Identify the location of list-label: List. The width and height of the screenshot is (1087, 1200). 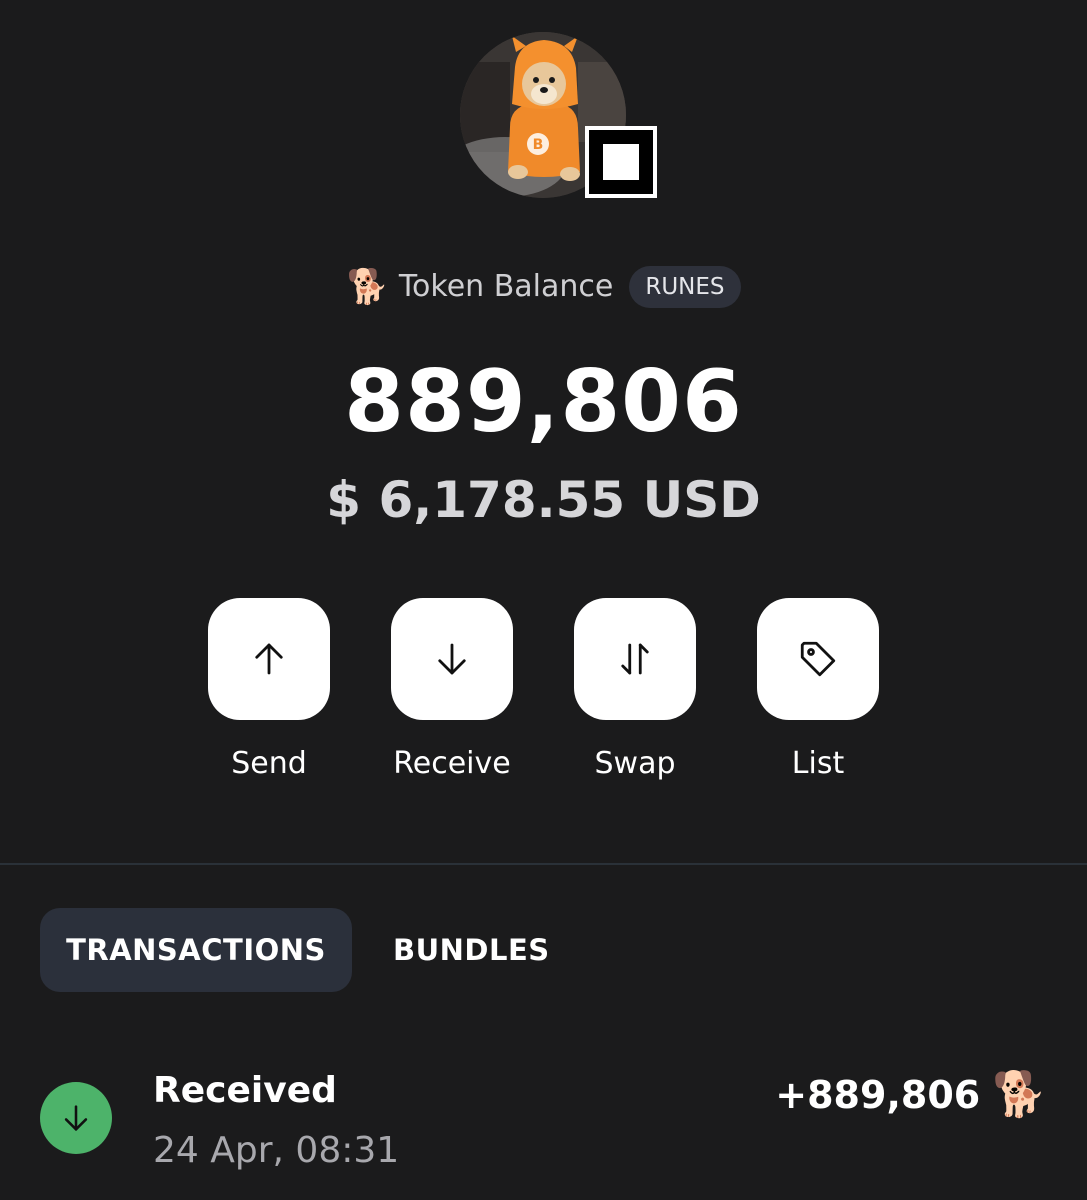
(818, 764).